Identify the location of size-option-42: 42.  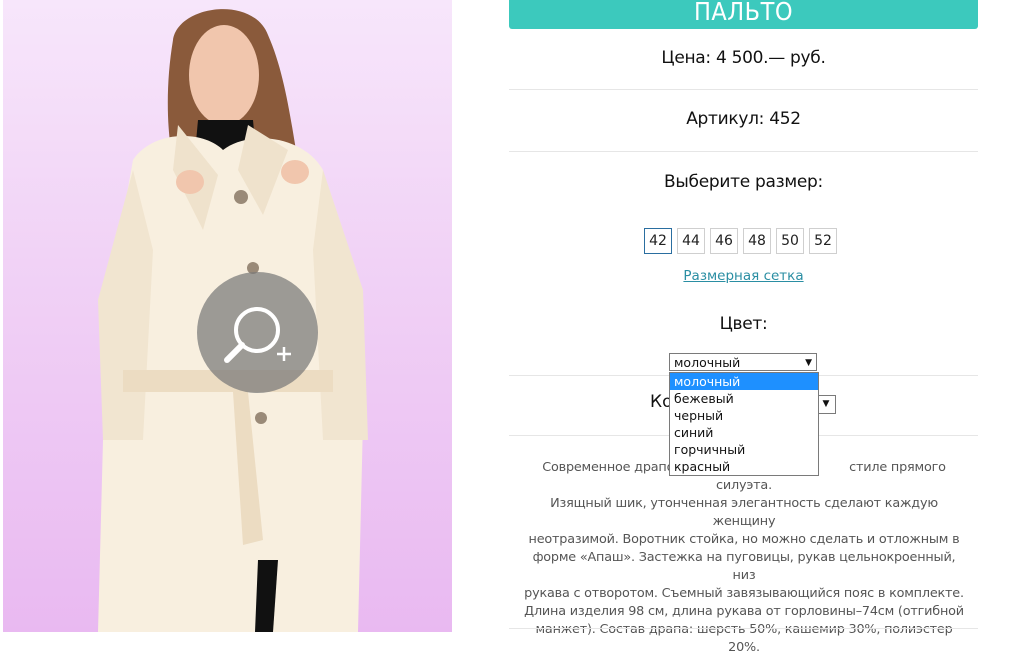
(658, 241).